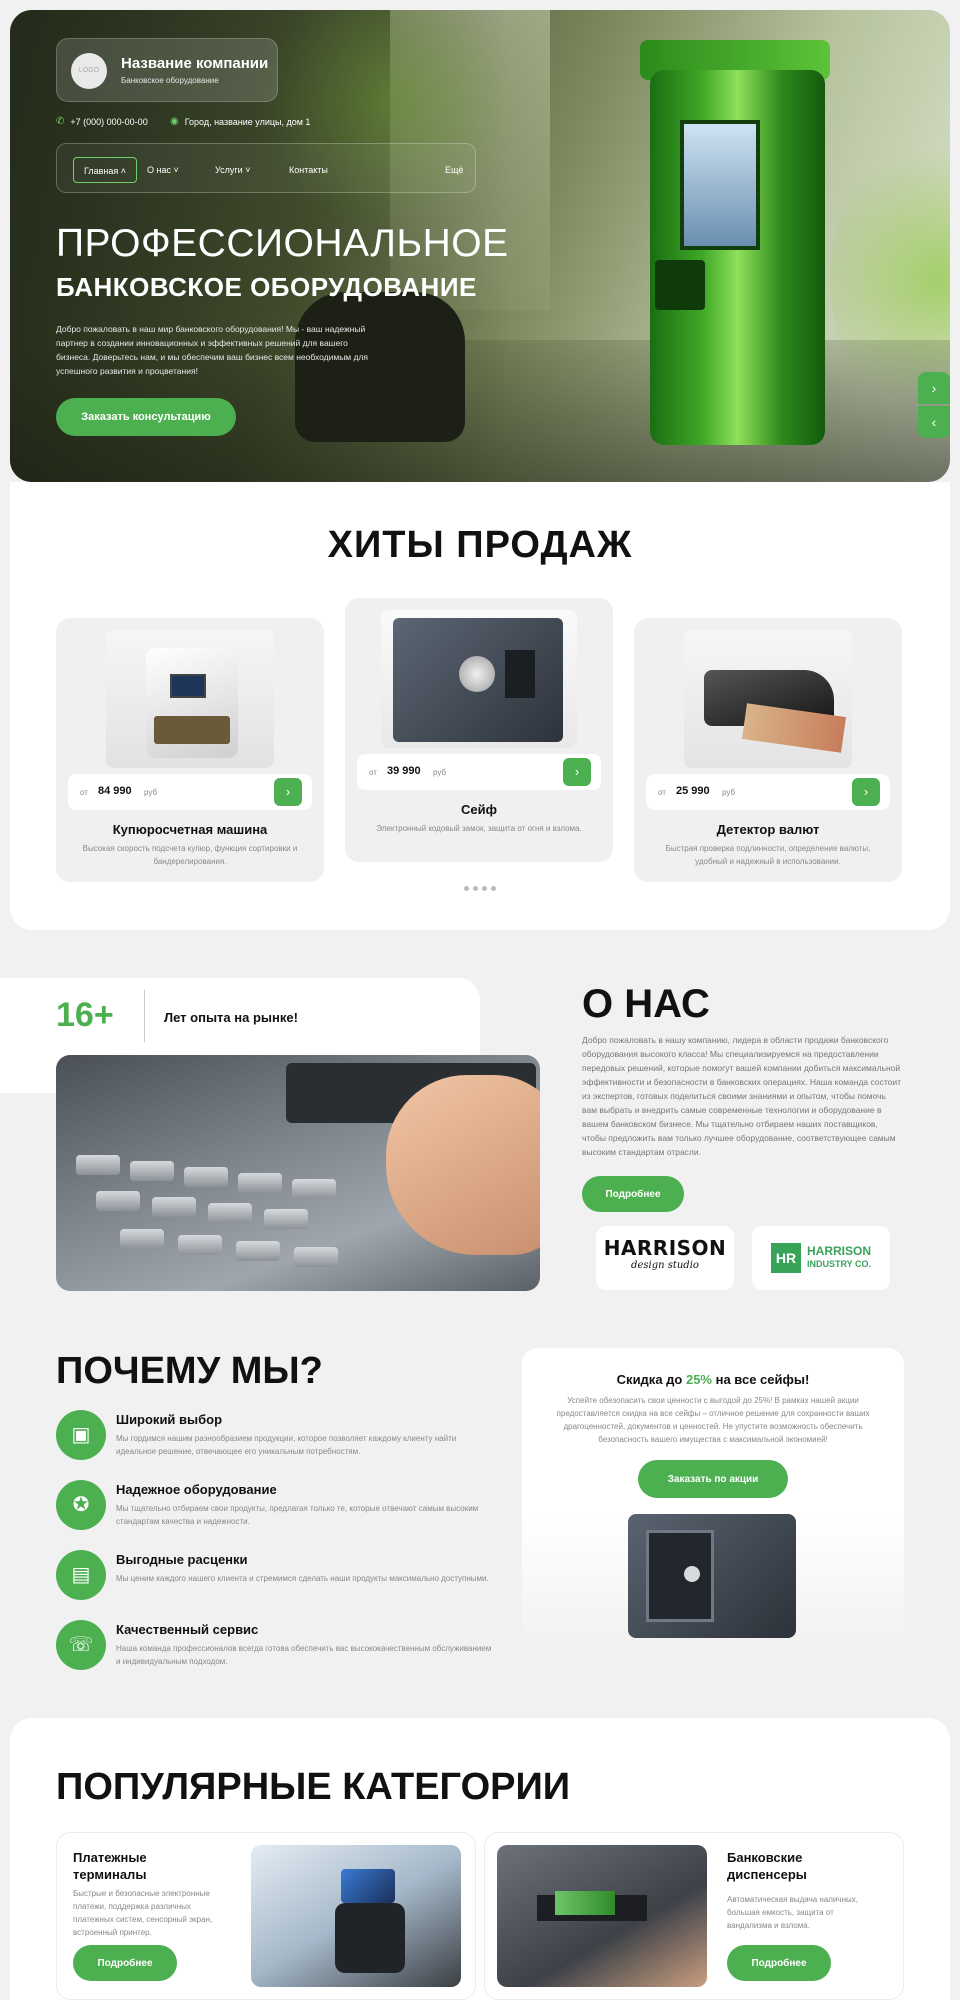  Describe the element at coordinates (81, 1435) in the screenshot. I see `safe-icon: ▣` at that location.